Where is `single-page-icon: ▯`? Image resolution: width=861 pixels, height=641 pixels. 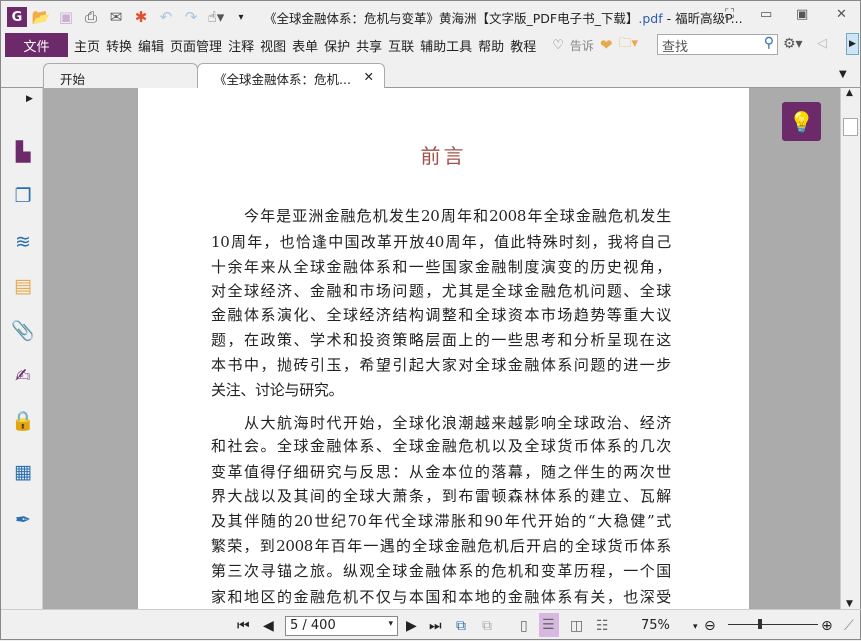 single-page-icon: ▯ is located at coordinates (524, 626).